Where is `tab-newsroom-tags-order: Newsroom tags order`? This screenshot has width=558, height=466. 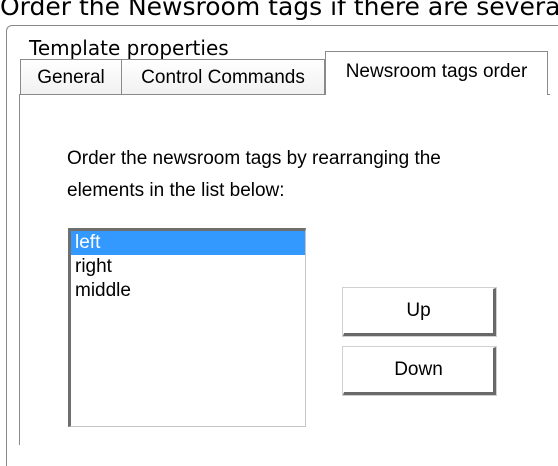
tab-newsroom-tags-order: Newsroom tags order is located at coordinates (436, 73).